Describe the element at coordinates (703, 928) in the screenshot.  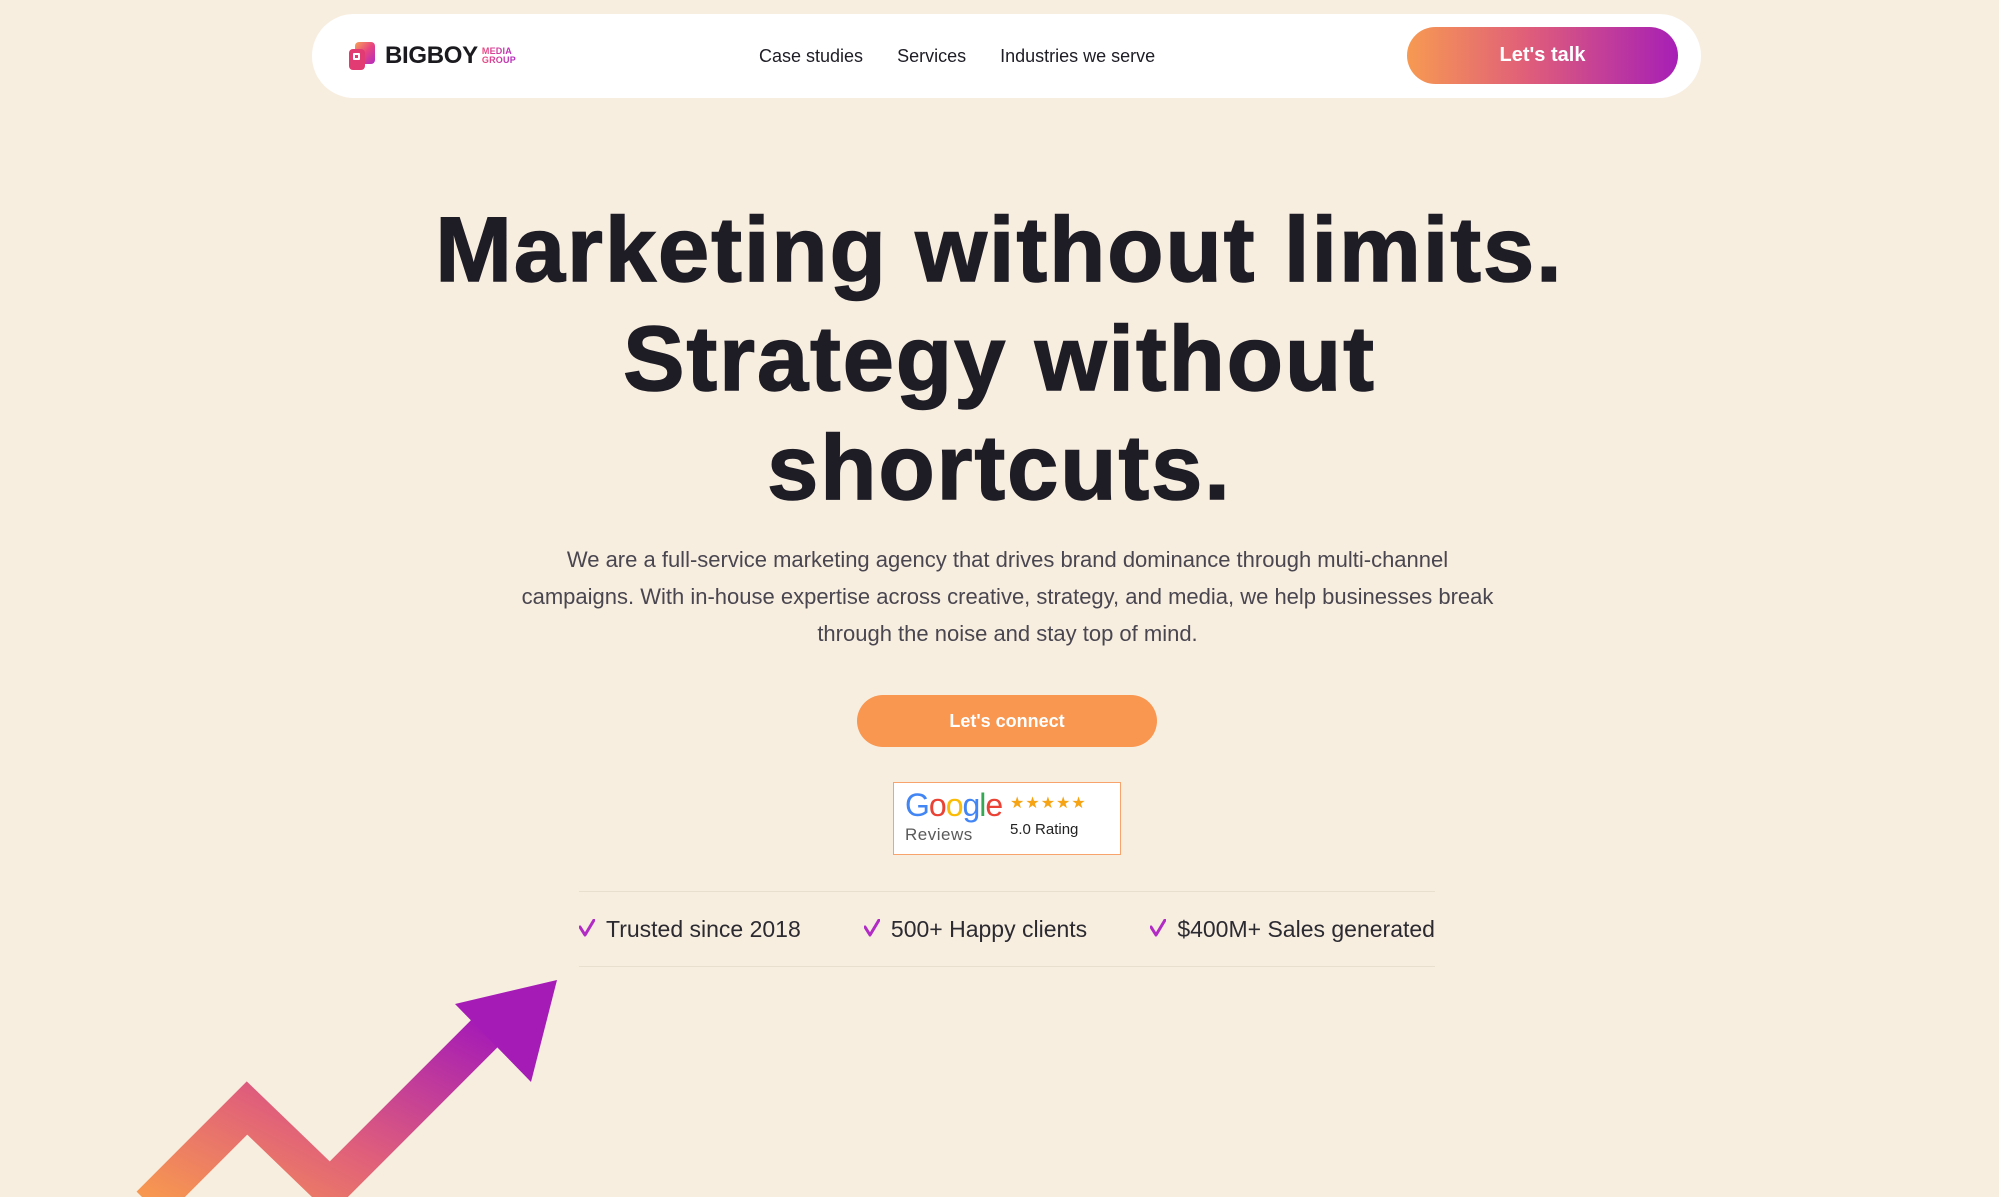
I see `trust-item-label: Trusted since 2018` at that location.